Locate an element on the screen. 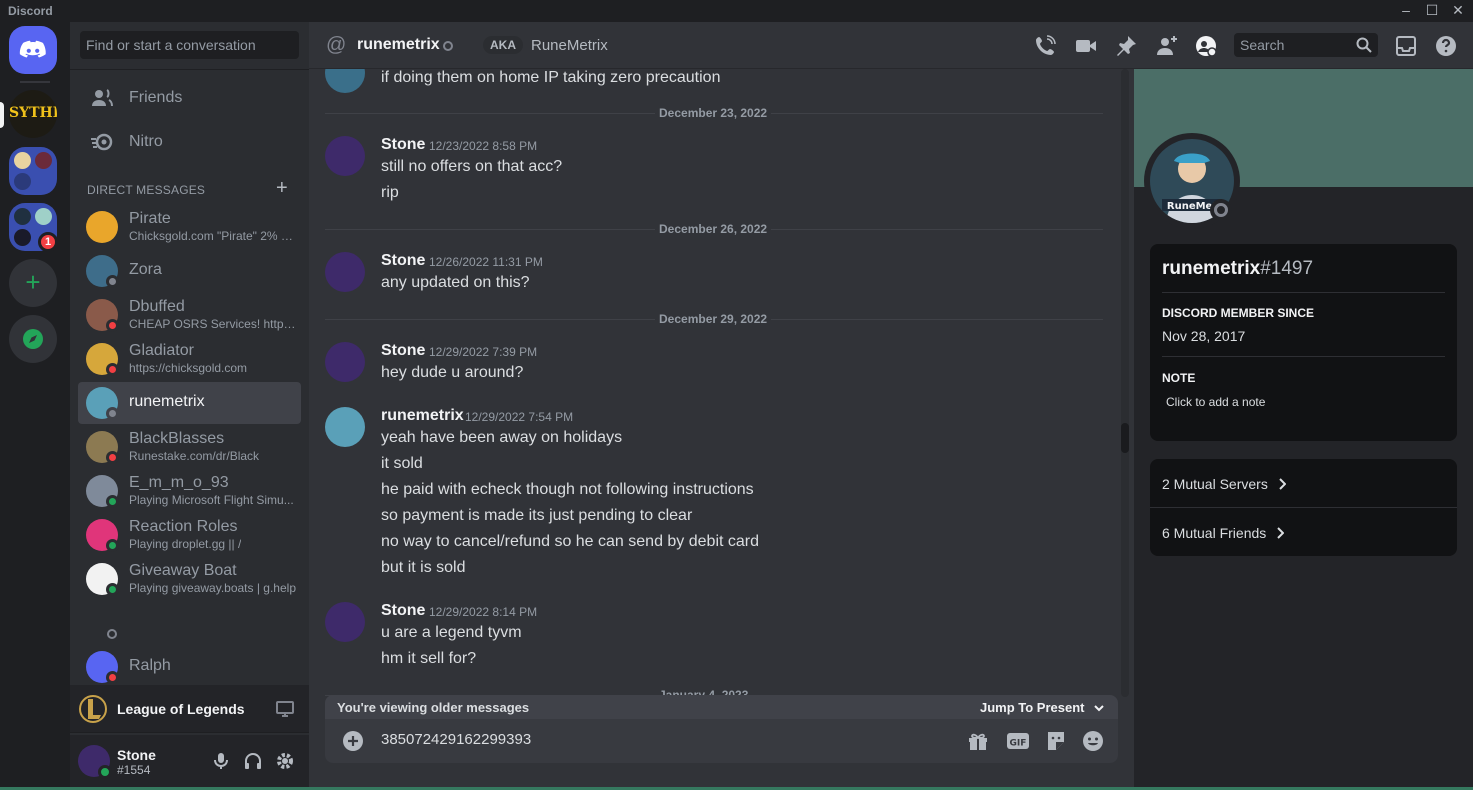 The width and height of the screenshot is (1473, 790). note-label: NOTE is located at coordinates (1179, 378).